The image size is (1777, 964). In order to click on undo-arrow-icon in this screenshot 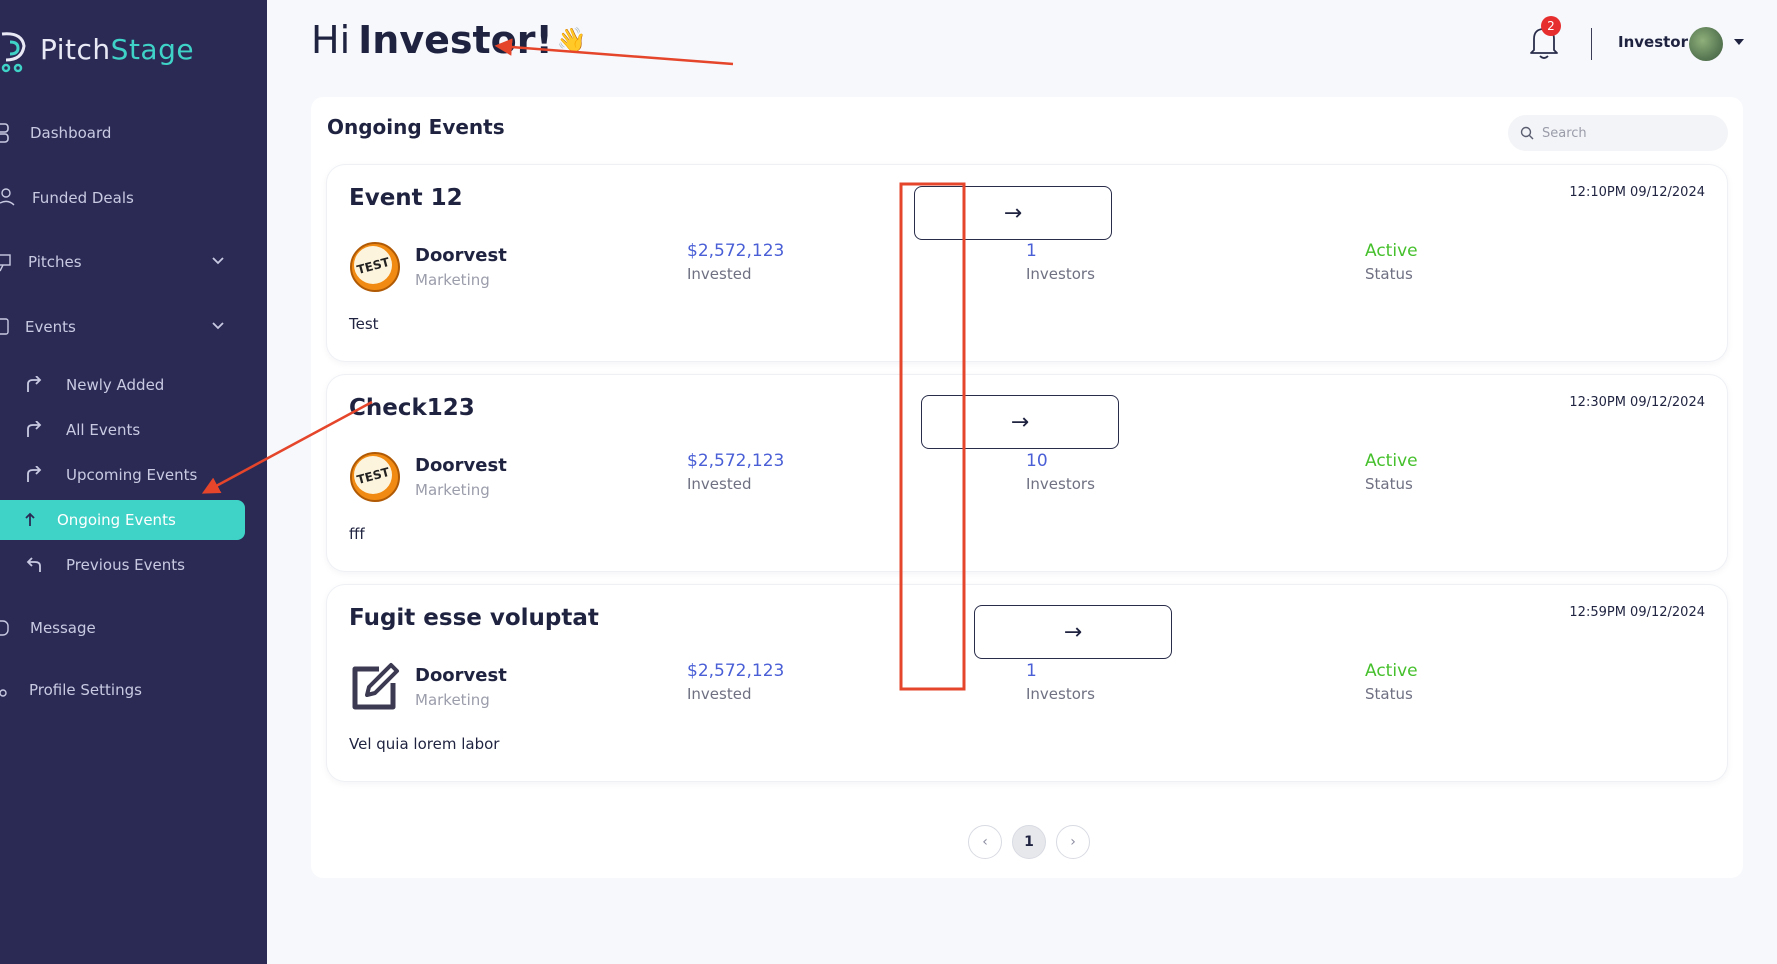, I will do `click(37, 565)`.